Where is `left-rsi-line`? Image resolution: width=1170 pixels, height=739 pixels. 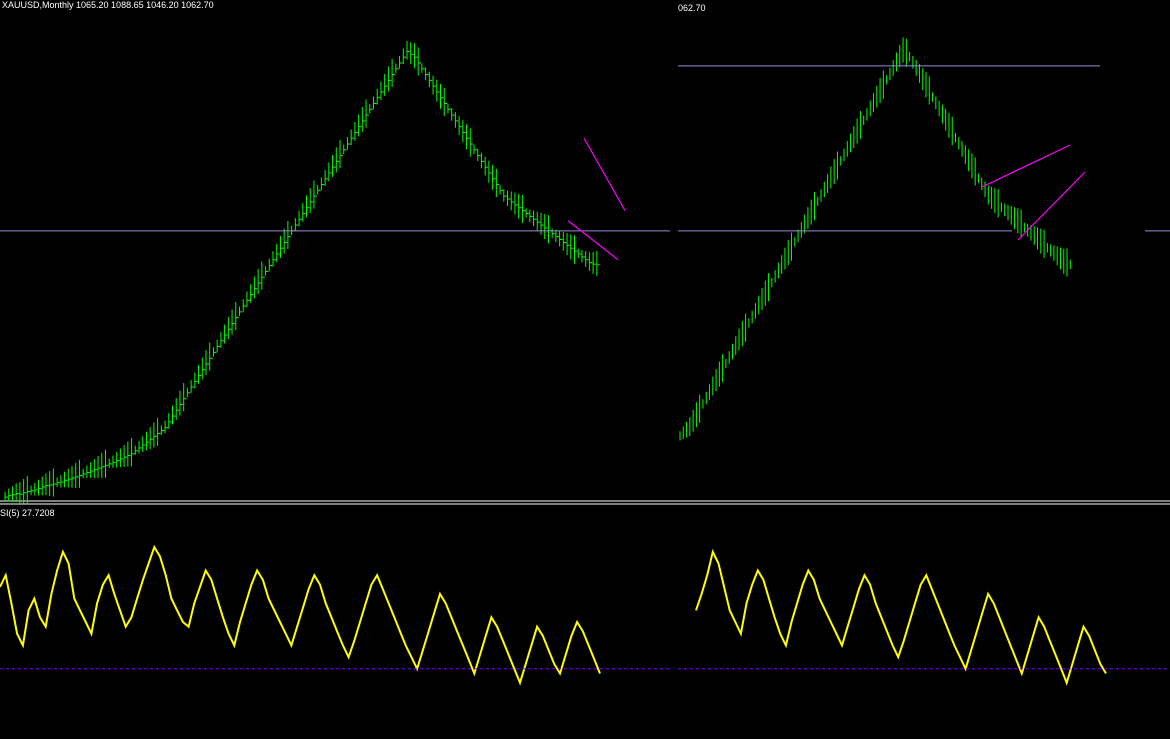
left-rsi-line is located at coordinates (300, 615).